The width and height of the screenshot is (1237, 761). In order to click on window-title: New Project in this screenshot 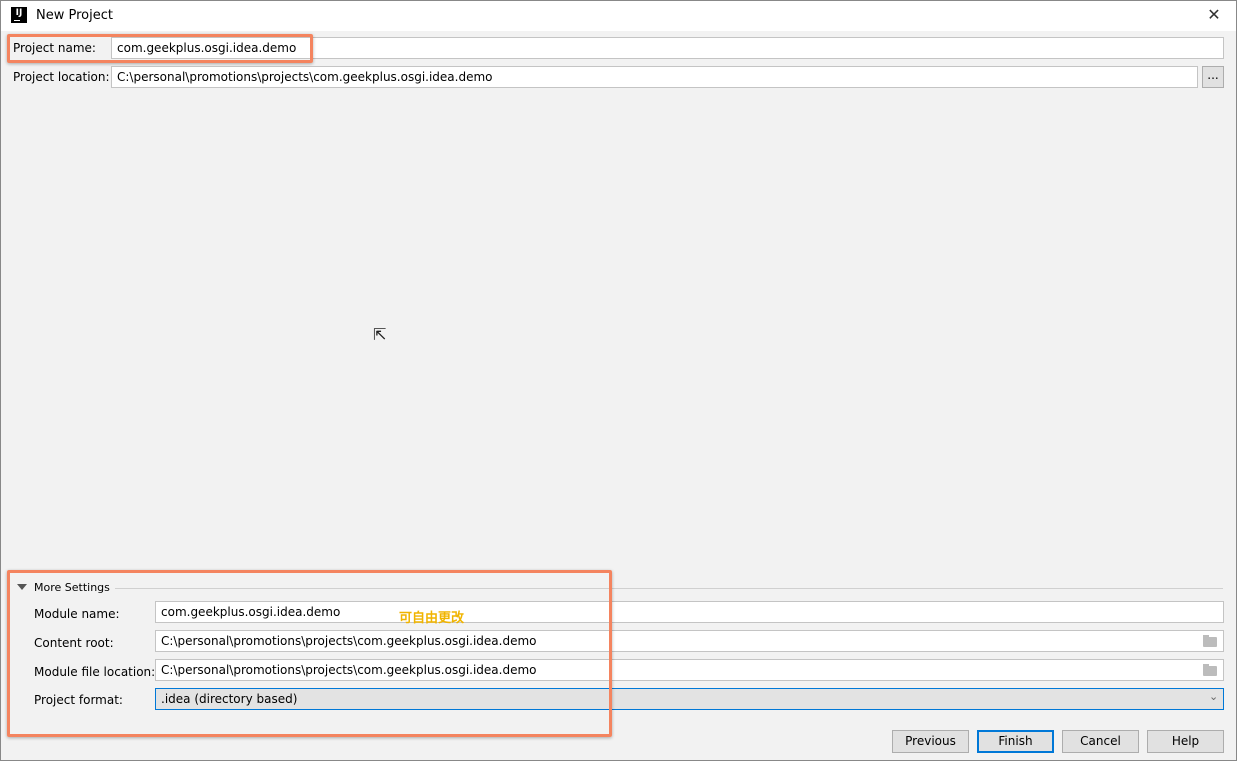, I will do `click(74, 15)`.